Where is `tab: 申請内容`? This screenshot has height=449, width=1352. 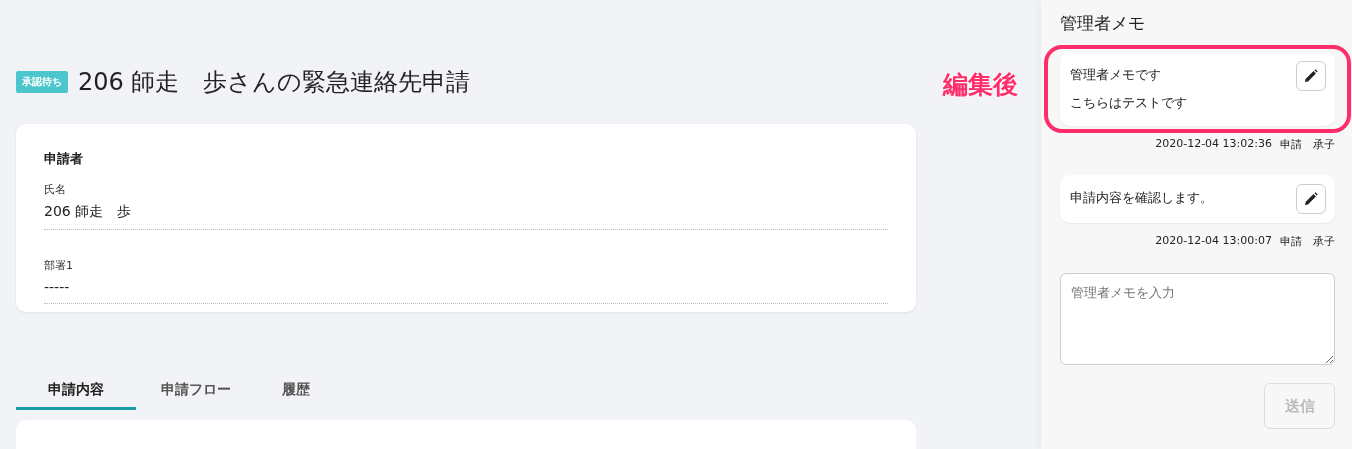
tab: 申請内容 is located at coordinates (76, 394).